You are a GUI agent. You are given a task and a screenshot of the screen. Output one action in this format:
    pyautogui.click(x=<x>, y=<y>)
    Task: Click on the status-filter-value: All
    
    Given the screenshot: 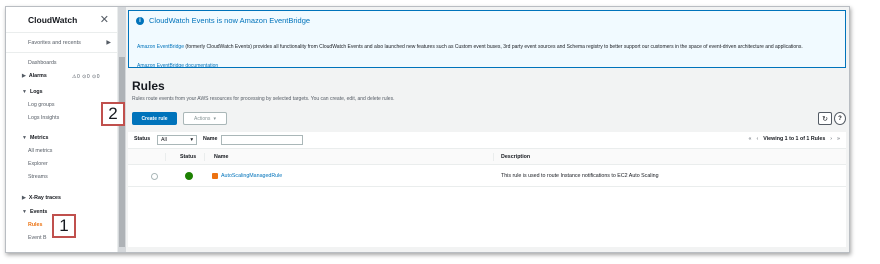 What is the action you would take?
    pyautogui.click(x=164, y=140)
    